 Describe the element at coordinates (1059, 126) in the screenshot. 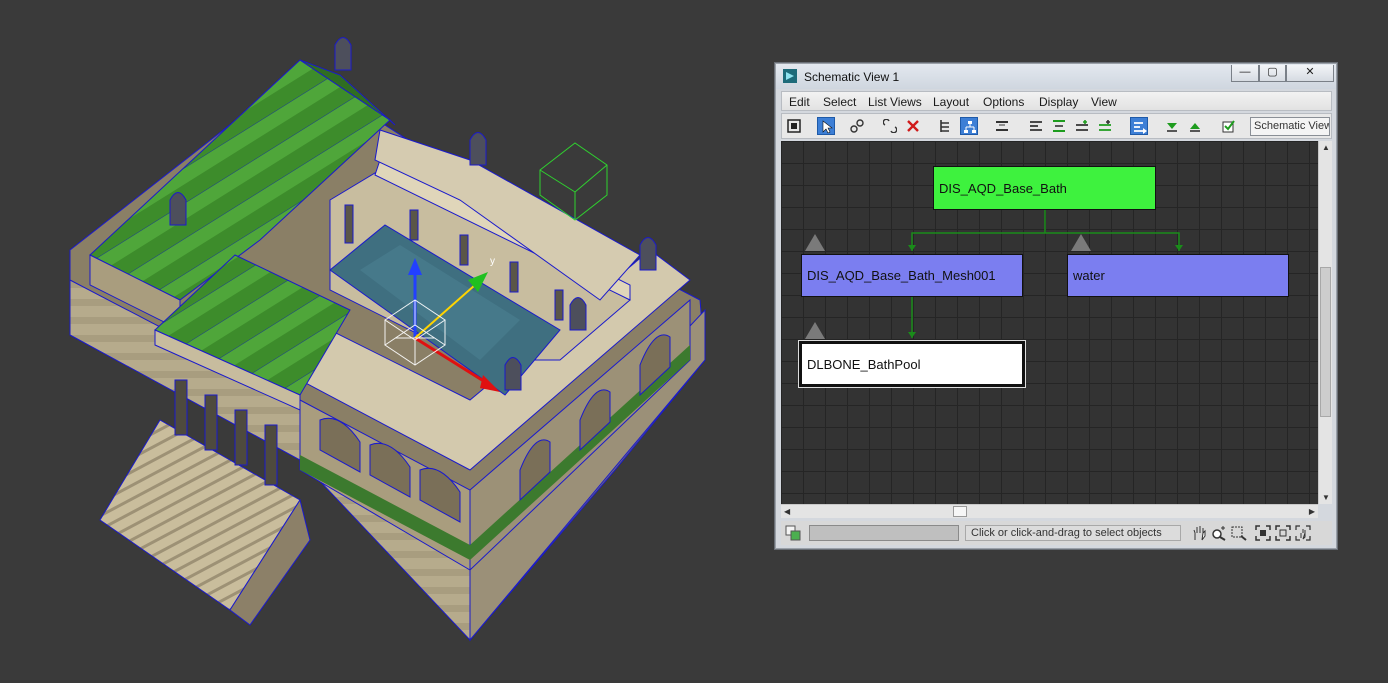

I see `align-center-icon` at that location.